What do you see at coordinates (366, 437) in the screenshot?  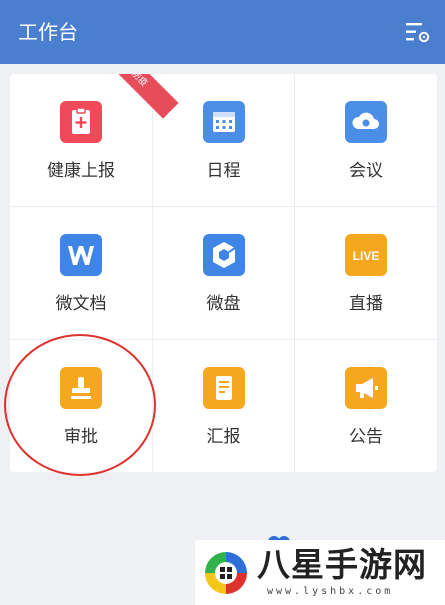 I see `app-label: 公告` at bounding box center [366, 437].